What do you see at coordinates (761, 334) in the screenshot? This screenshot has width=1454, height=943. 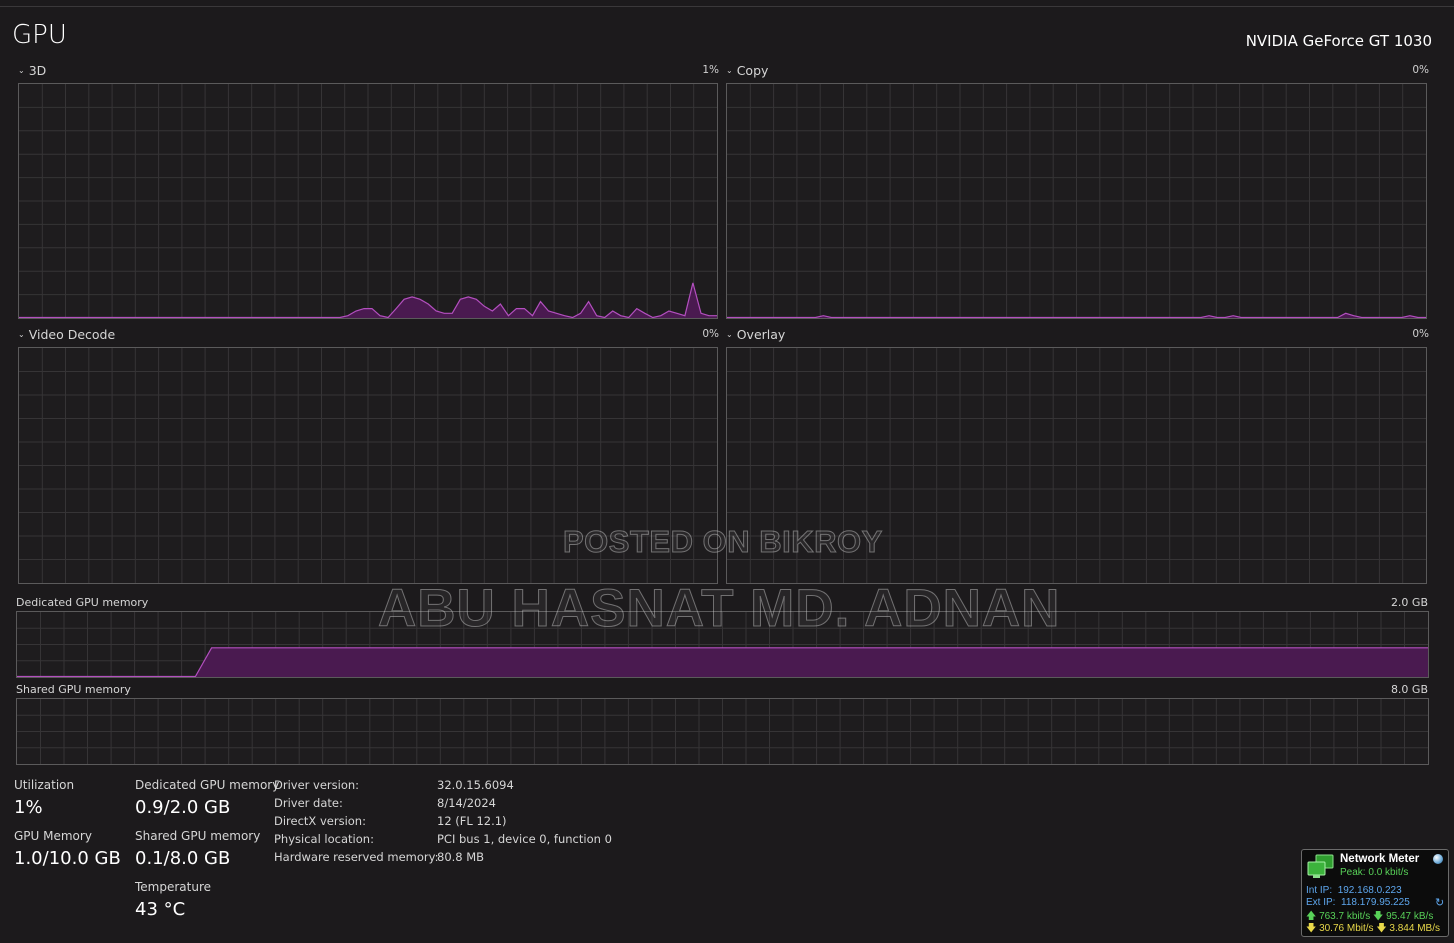 I see `engine-label-overlay: Overlay` at bounding box center [761, 334].